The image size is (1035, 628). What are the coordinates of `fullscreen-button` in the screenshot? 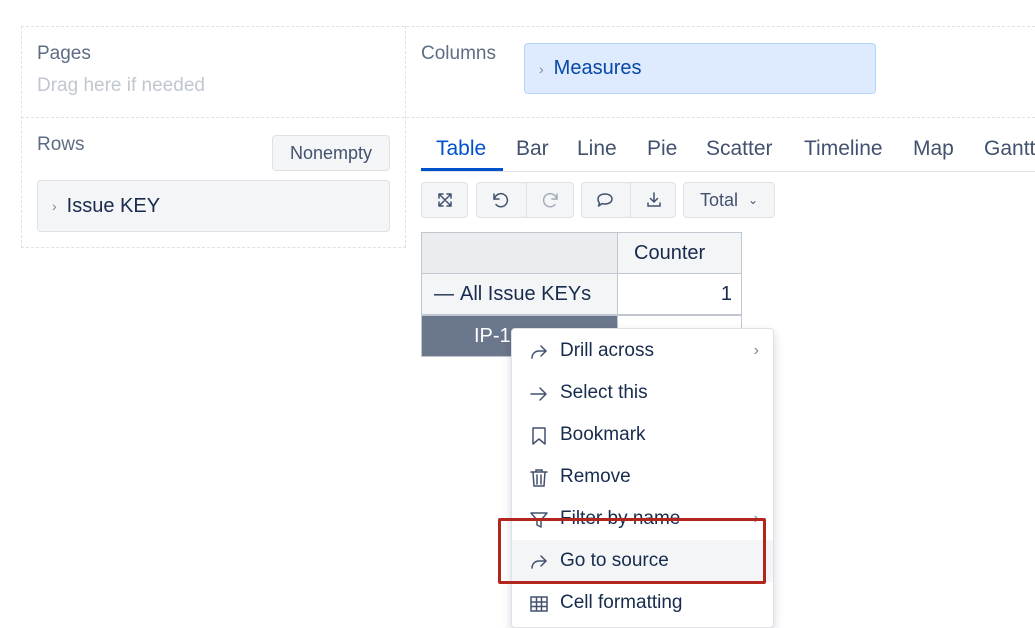 It's located at (444, 200).